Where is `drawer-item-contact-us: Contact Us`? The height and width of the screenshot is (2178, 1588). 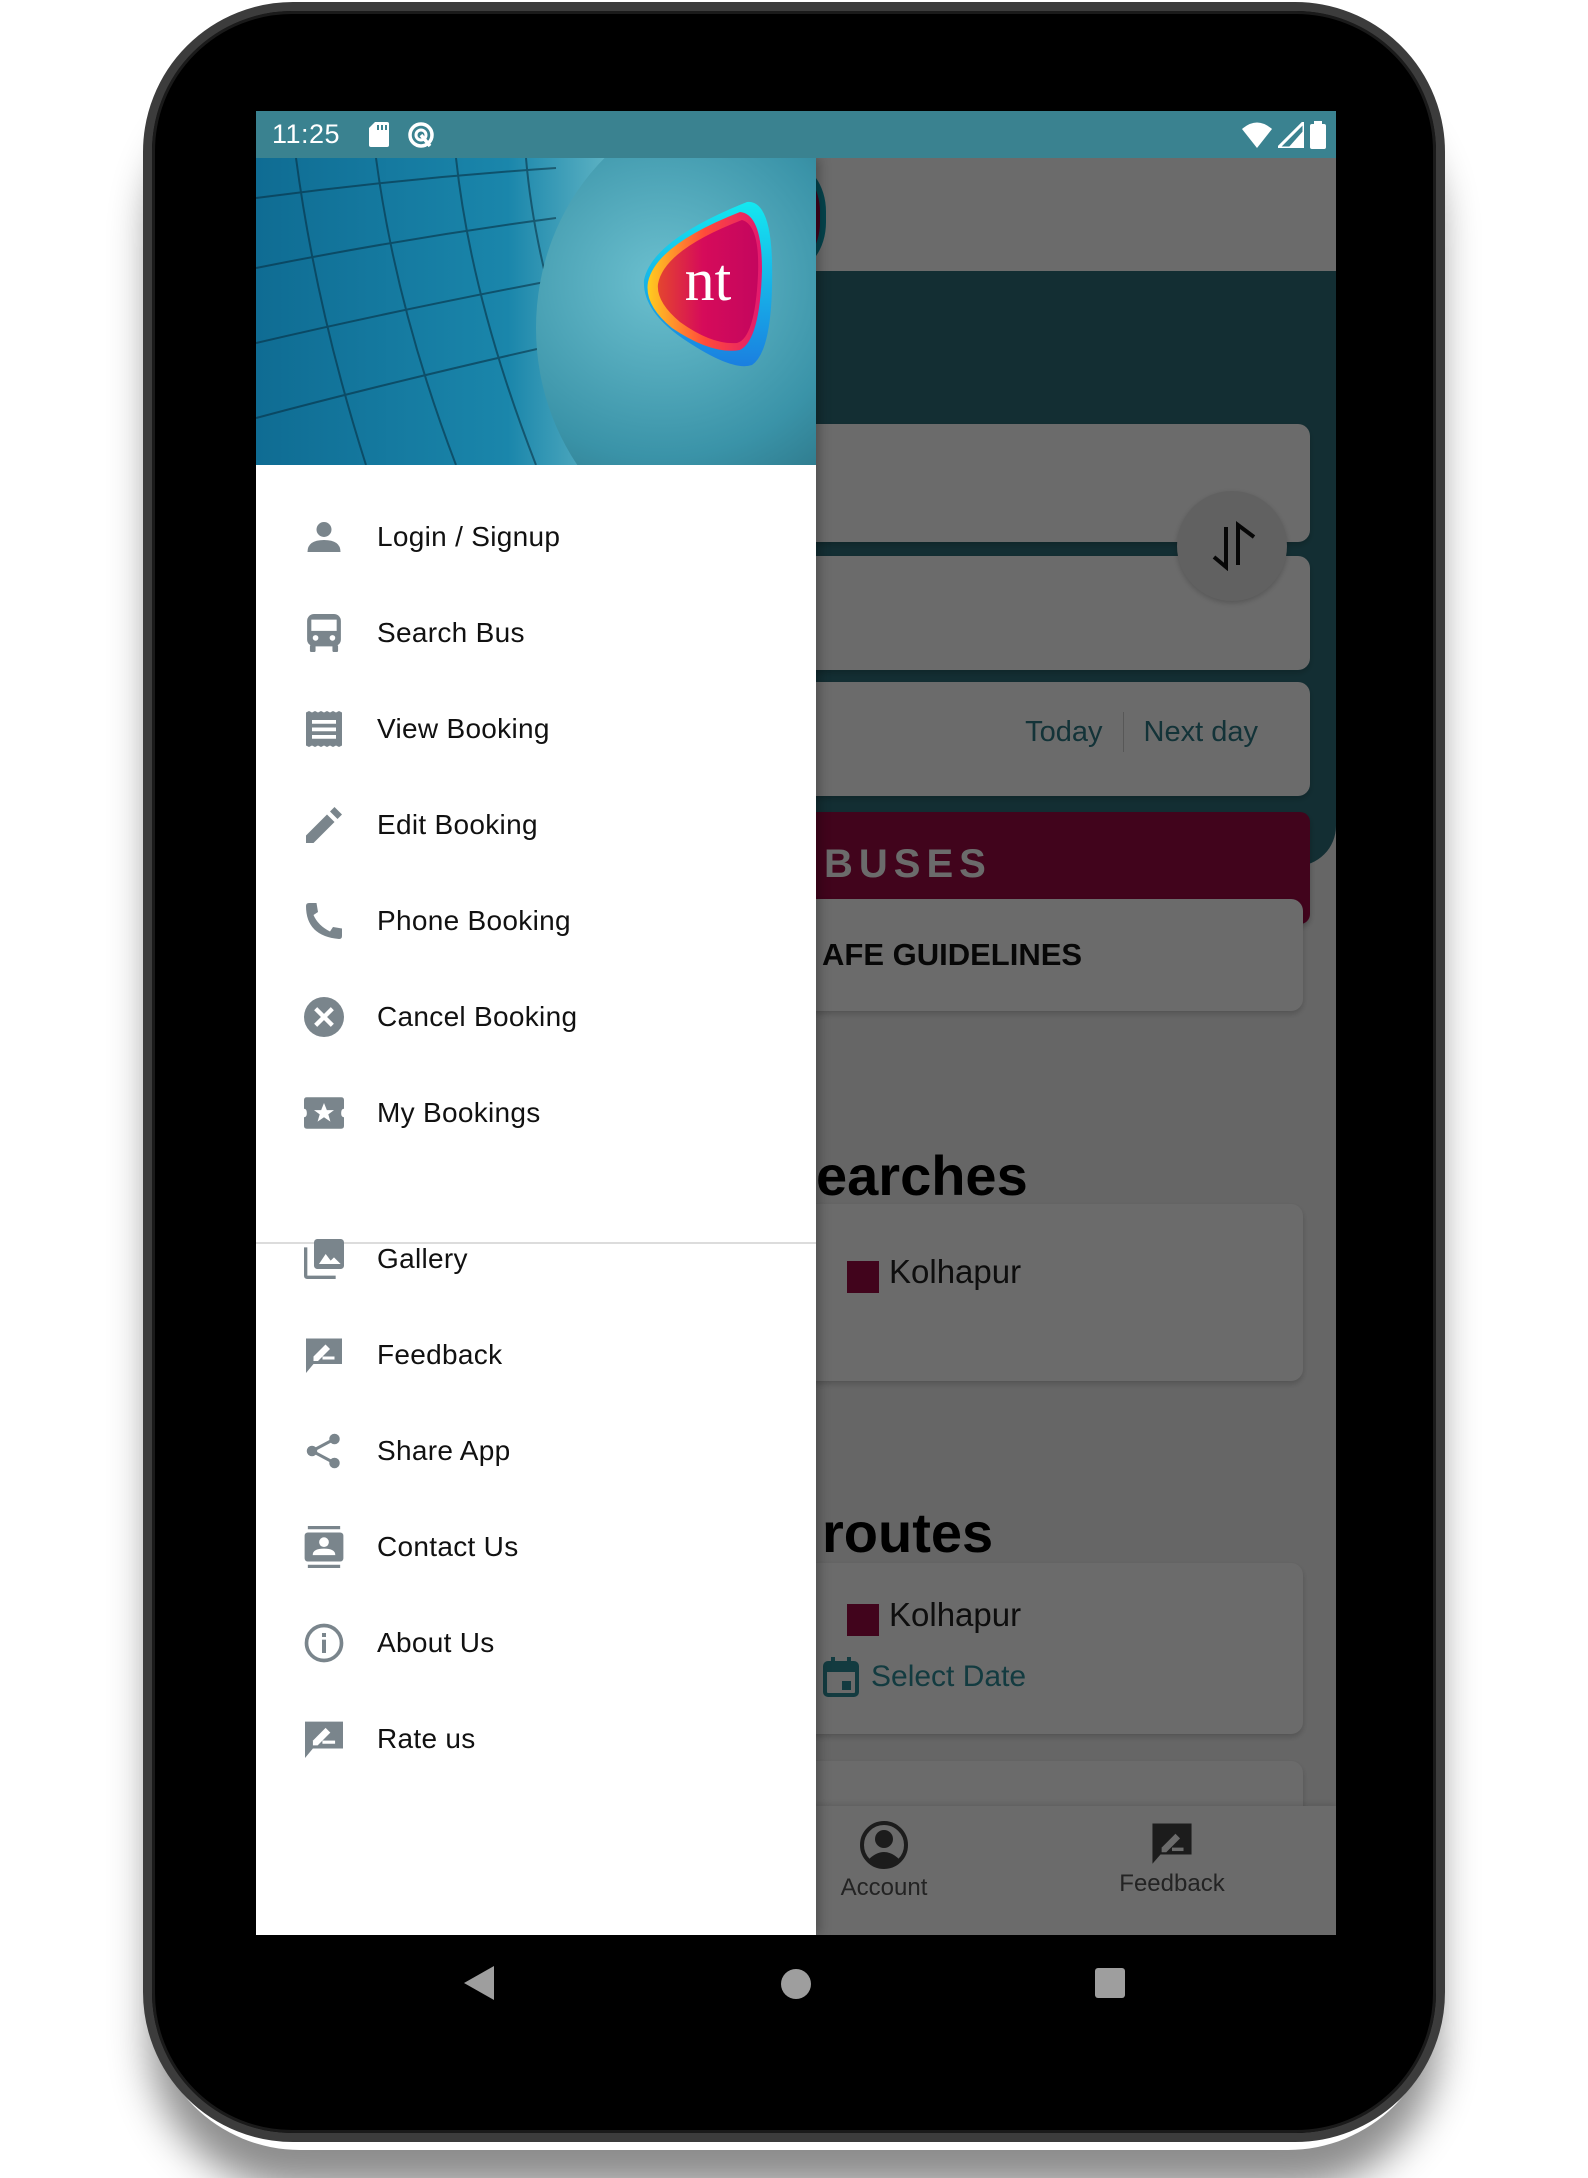 drawer-item-contact-us: Contact Us is located at coordinates (536, 1547).